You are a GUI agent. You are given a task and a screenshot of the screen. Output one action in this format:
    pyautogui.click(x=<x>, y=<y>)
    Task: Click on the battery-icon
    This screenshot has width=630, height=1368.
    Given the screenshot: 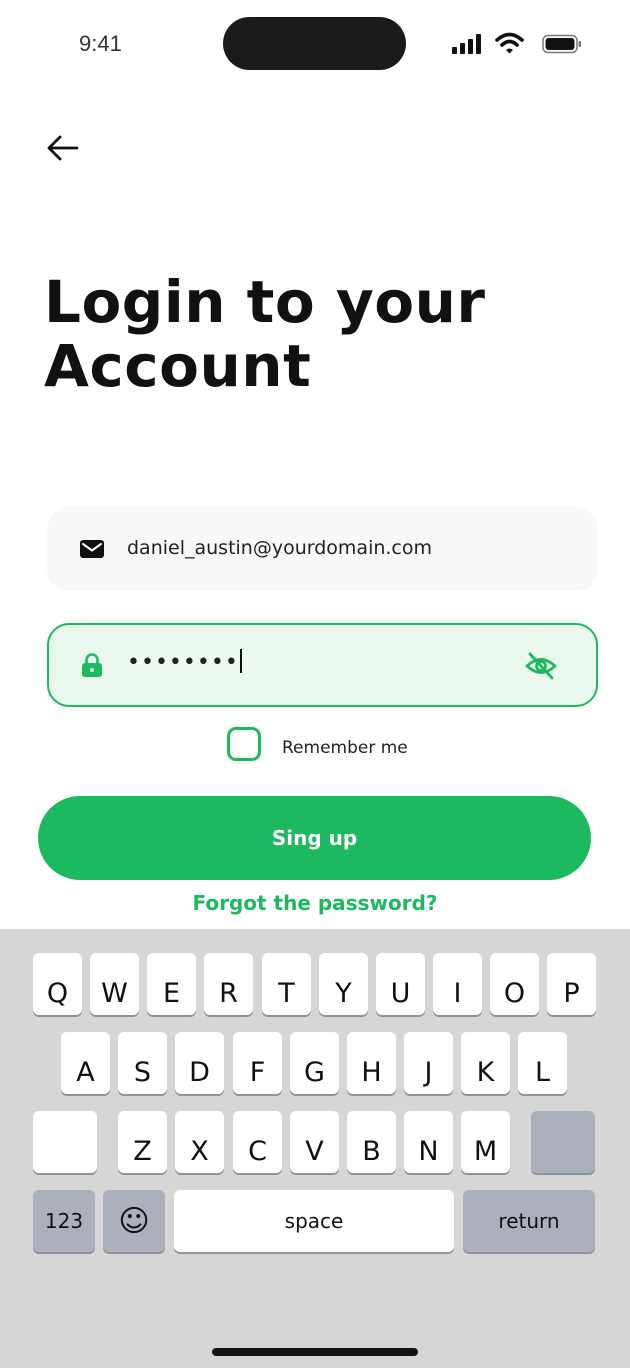 What is the action you would take?
    pyautogui.click(x=561, y=44)
    